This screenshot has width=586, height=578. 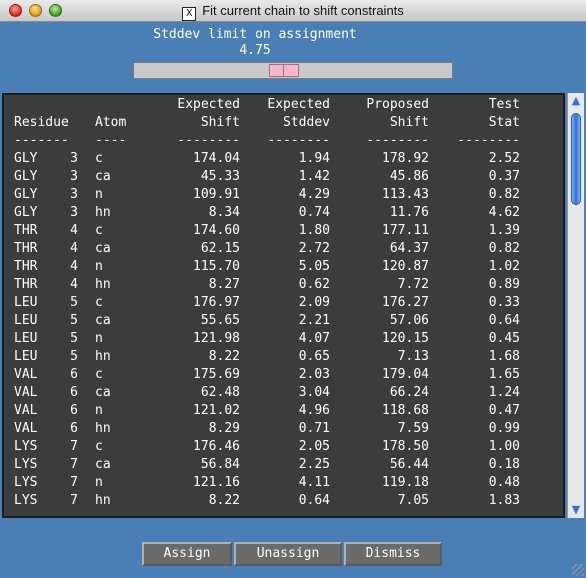 I want to click on proposed-shift: 11.76, so click(x=409, y=212).